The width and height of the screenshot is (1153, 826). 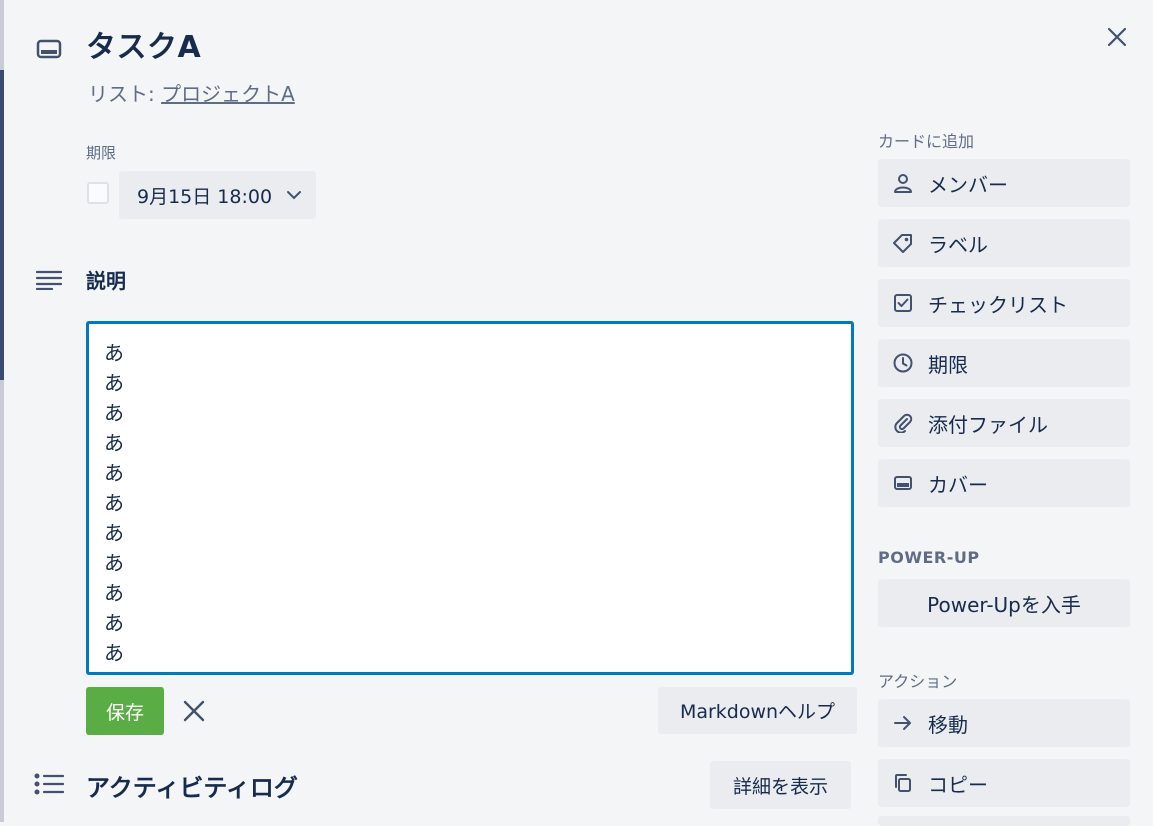 What do you see at coordinates (780, 785) in the screenshot?
I see `show-details-button: 詳細を表示` at bounding box center [780, 785].